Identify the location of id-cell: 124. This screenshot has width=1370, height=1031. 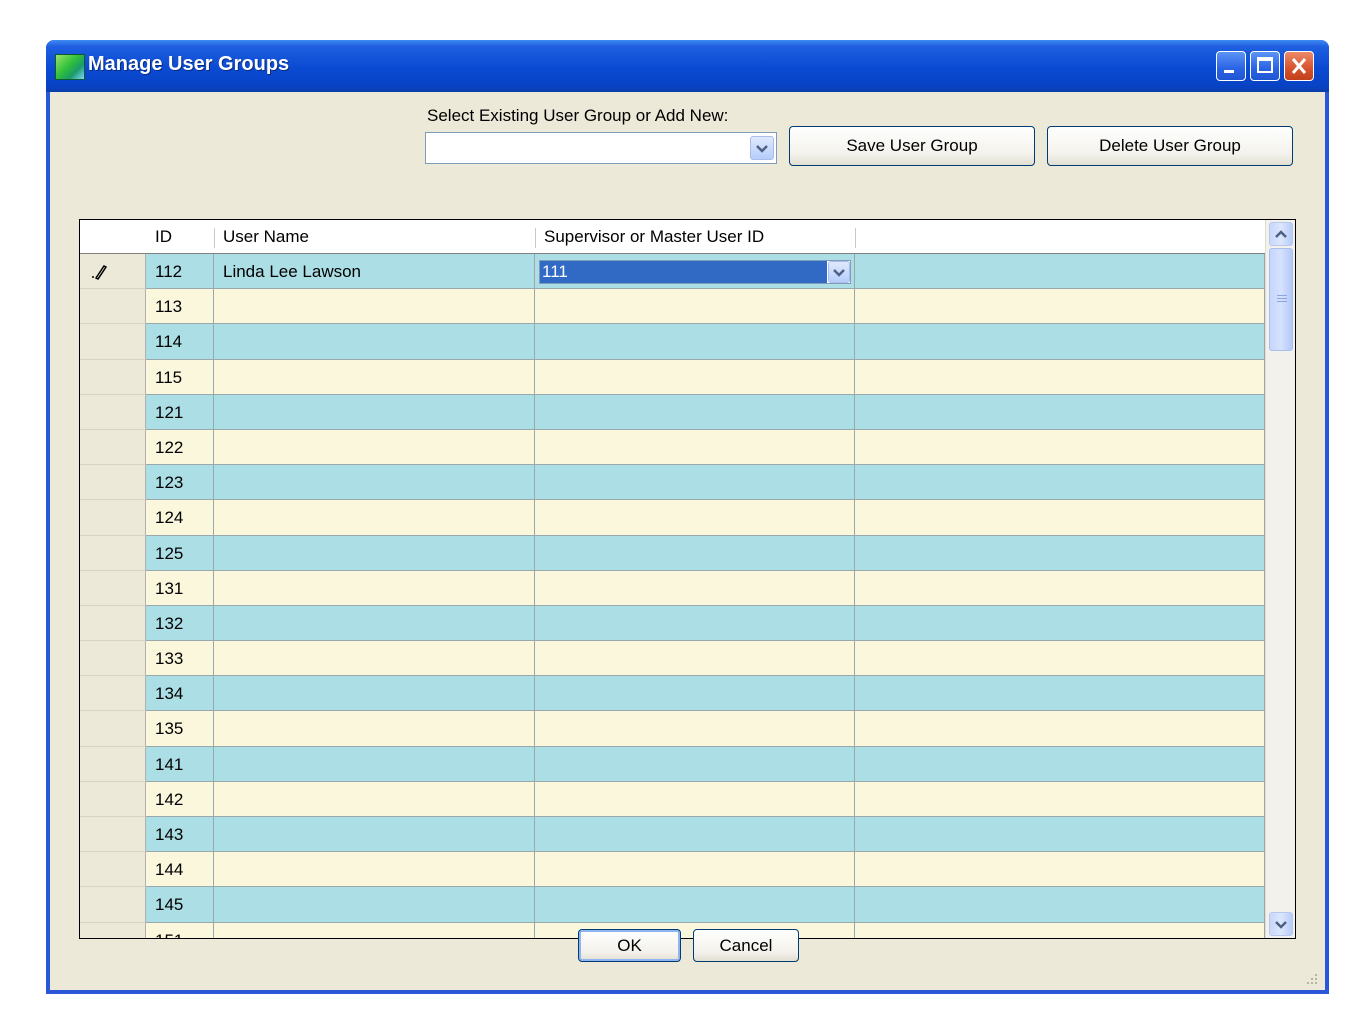
(180, 518).